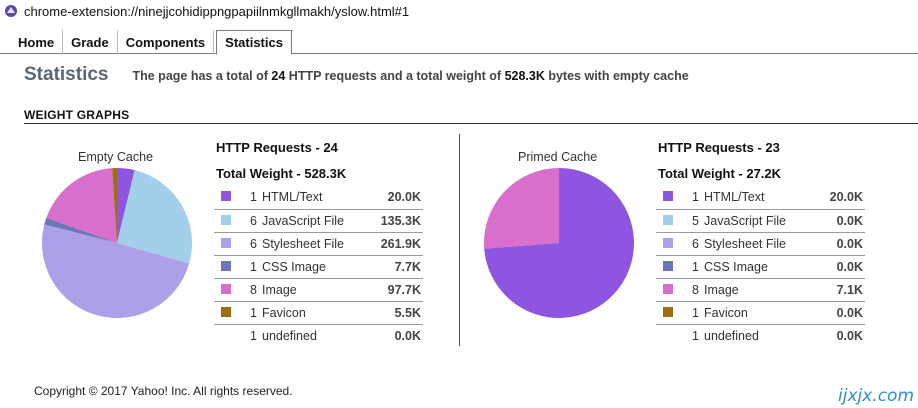 The height and width of the screenshot is (408, 918). I want to click on description-middle: HTTP requests and a total weight of, so click(395, 76).